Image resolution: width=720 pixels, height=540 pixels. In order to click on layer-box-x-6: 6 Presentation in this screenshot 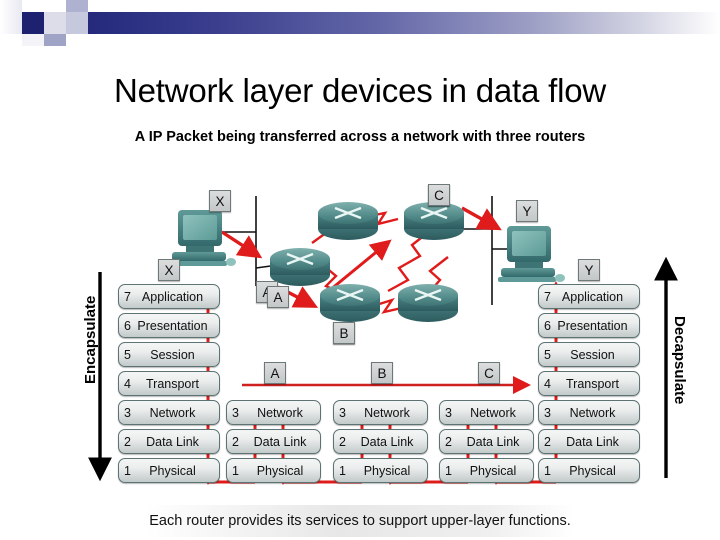, I will do `click(169, 325)`.